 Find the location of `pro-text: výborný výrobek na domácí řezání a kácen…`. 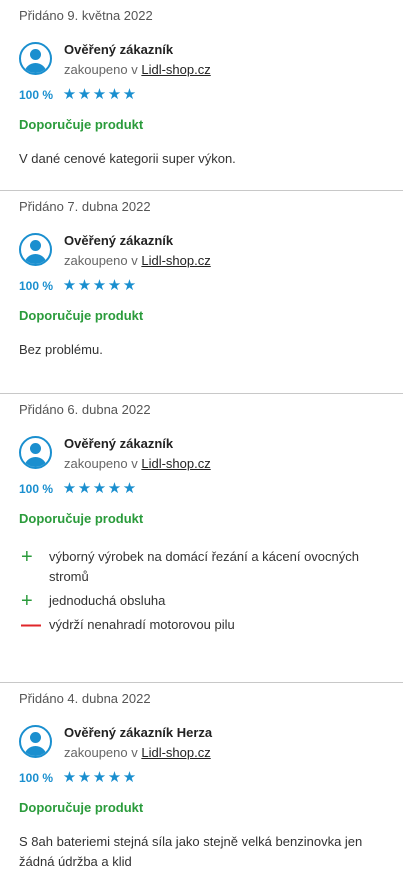

pro-text: výborný výrobek na domácí řezání a kácen… is located at coordinates (204, 566).